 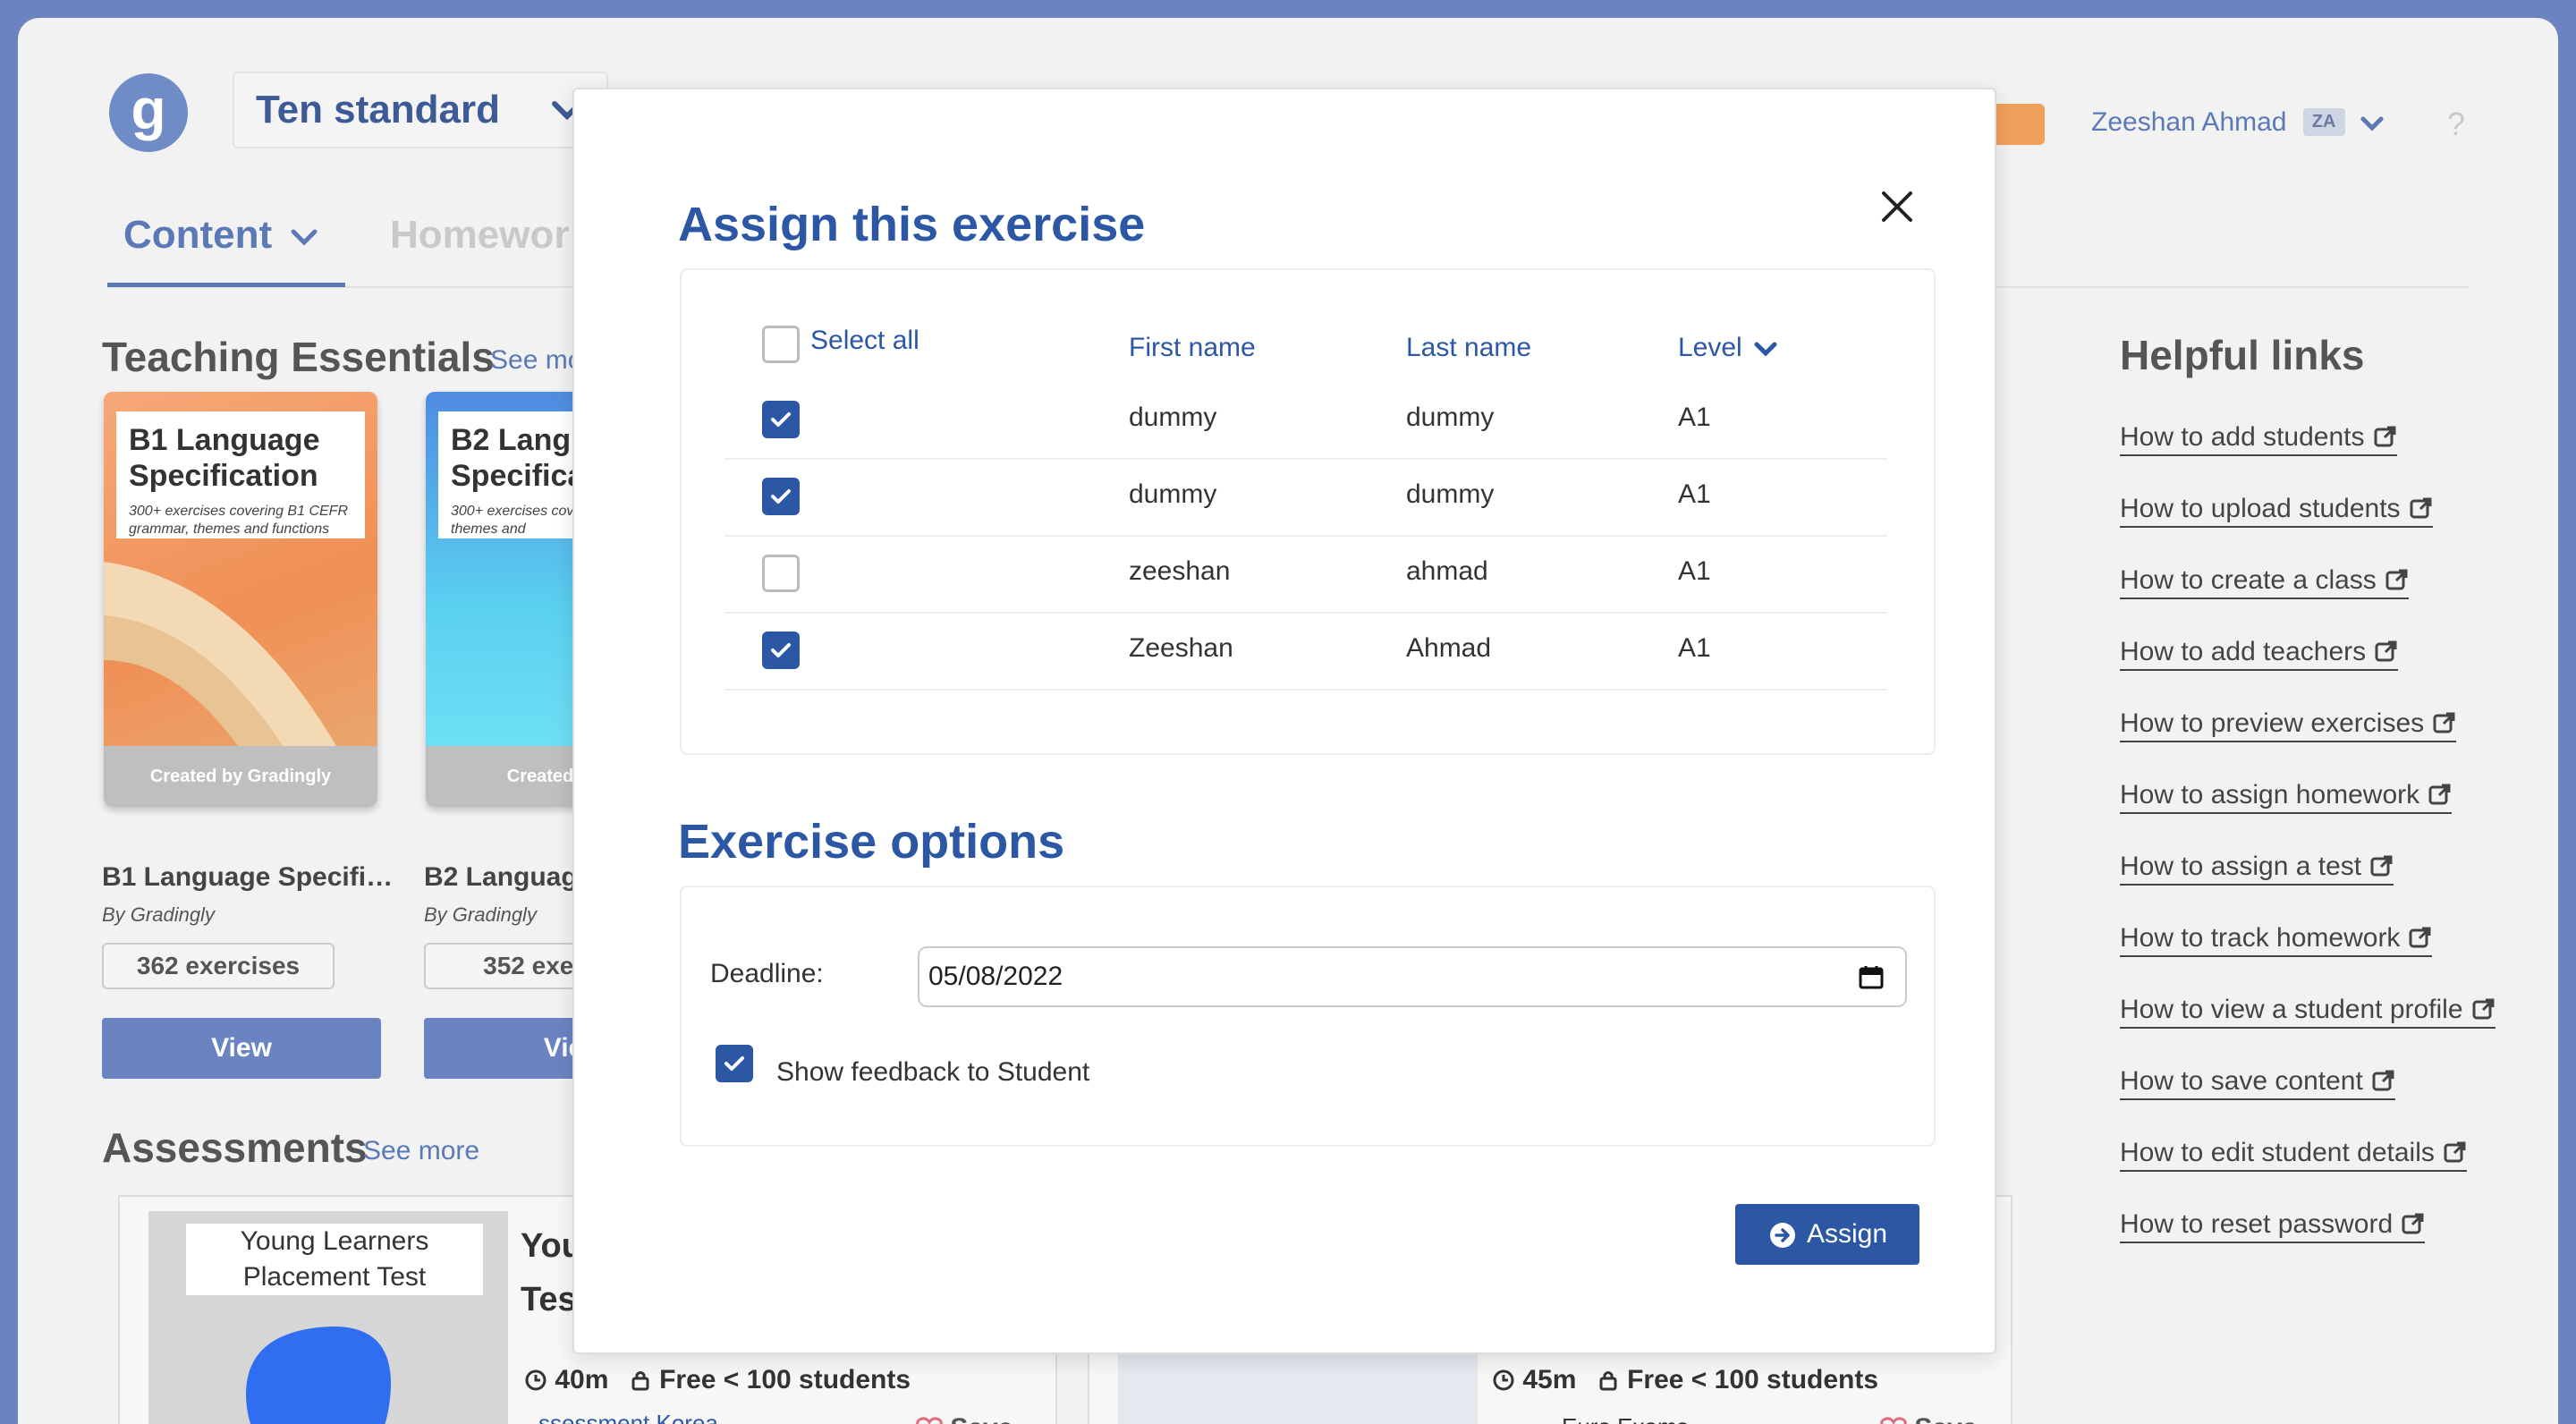 I want to click on assign-button: Assign, so click(x=1827, y=1234).